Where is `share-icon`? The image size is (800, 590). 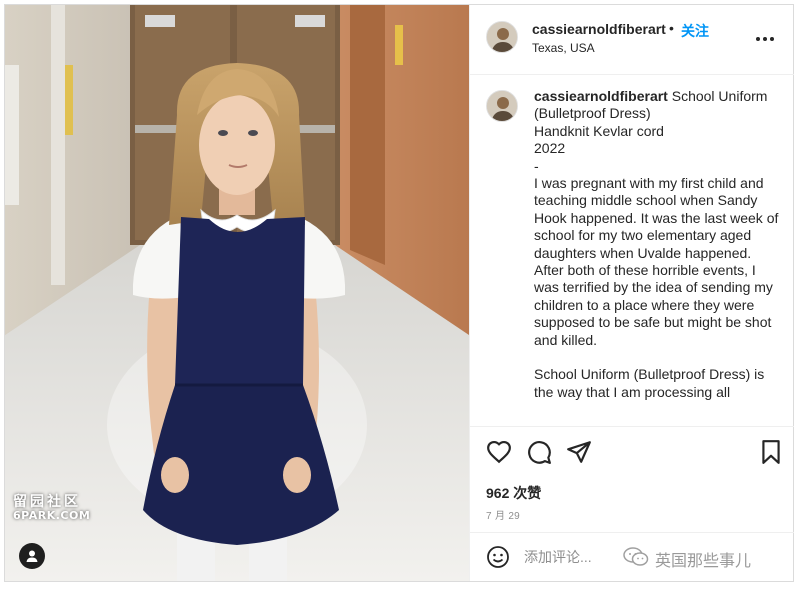
share-icon is located at coordinates (579, 452).